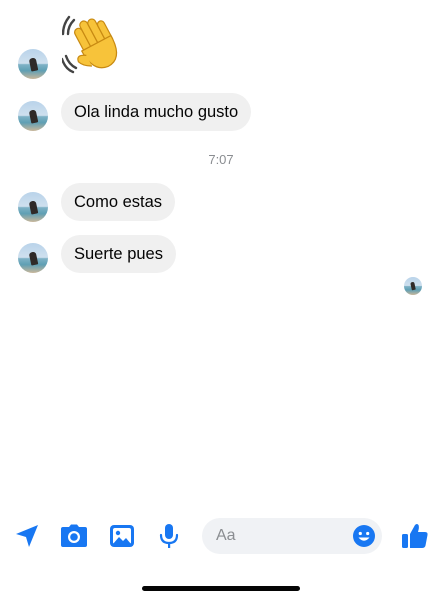 The image size is (442, 600). Describe the element at coordinates (364, 536) in the screenshot. I see `emoji-icon` at that location.